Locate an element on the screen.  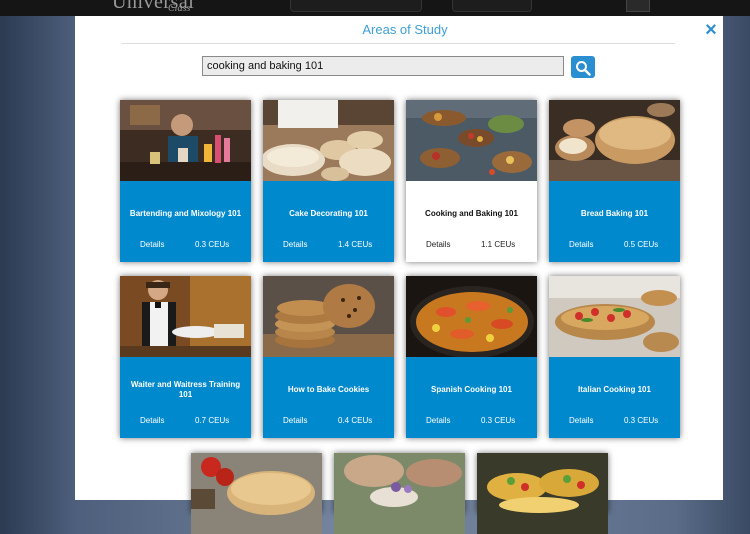
ceus-value: 0.7 CEUs is located at coordinates (212, 420).